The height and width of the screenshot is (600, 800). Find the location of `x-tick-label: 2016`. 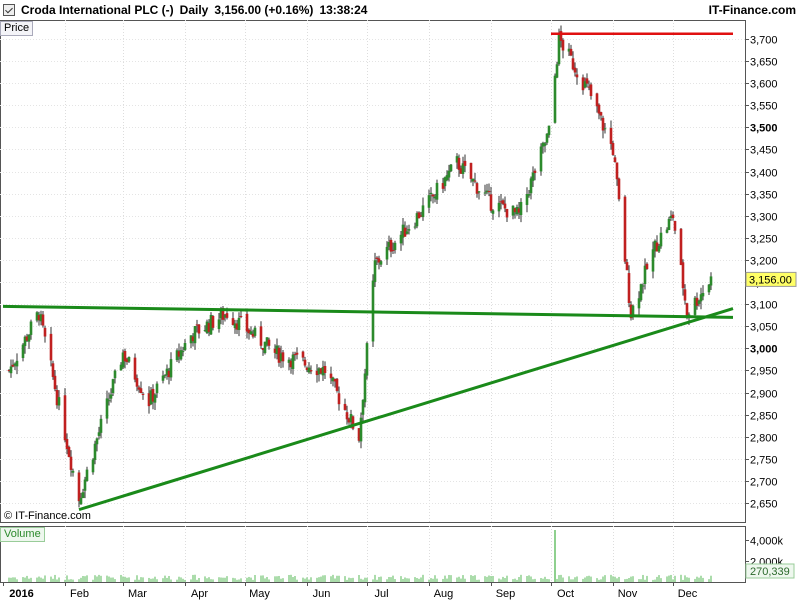

x-tick-label: 2016 is located at coordinates (21, 594).